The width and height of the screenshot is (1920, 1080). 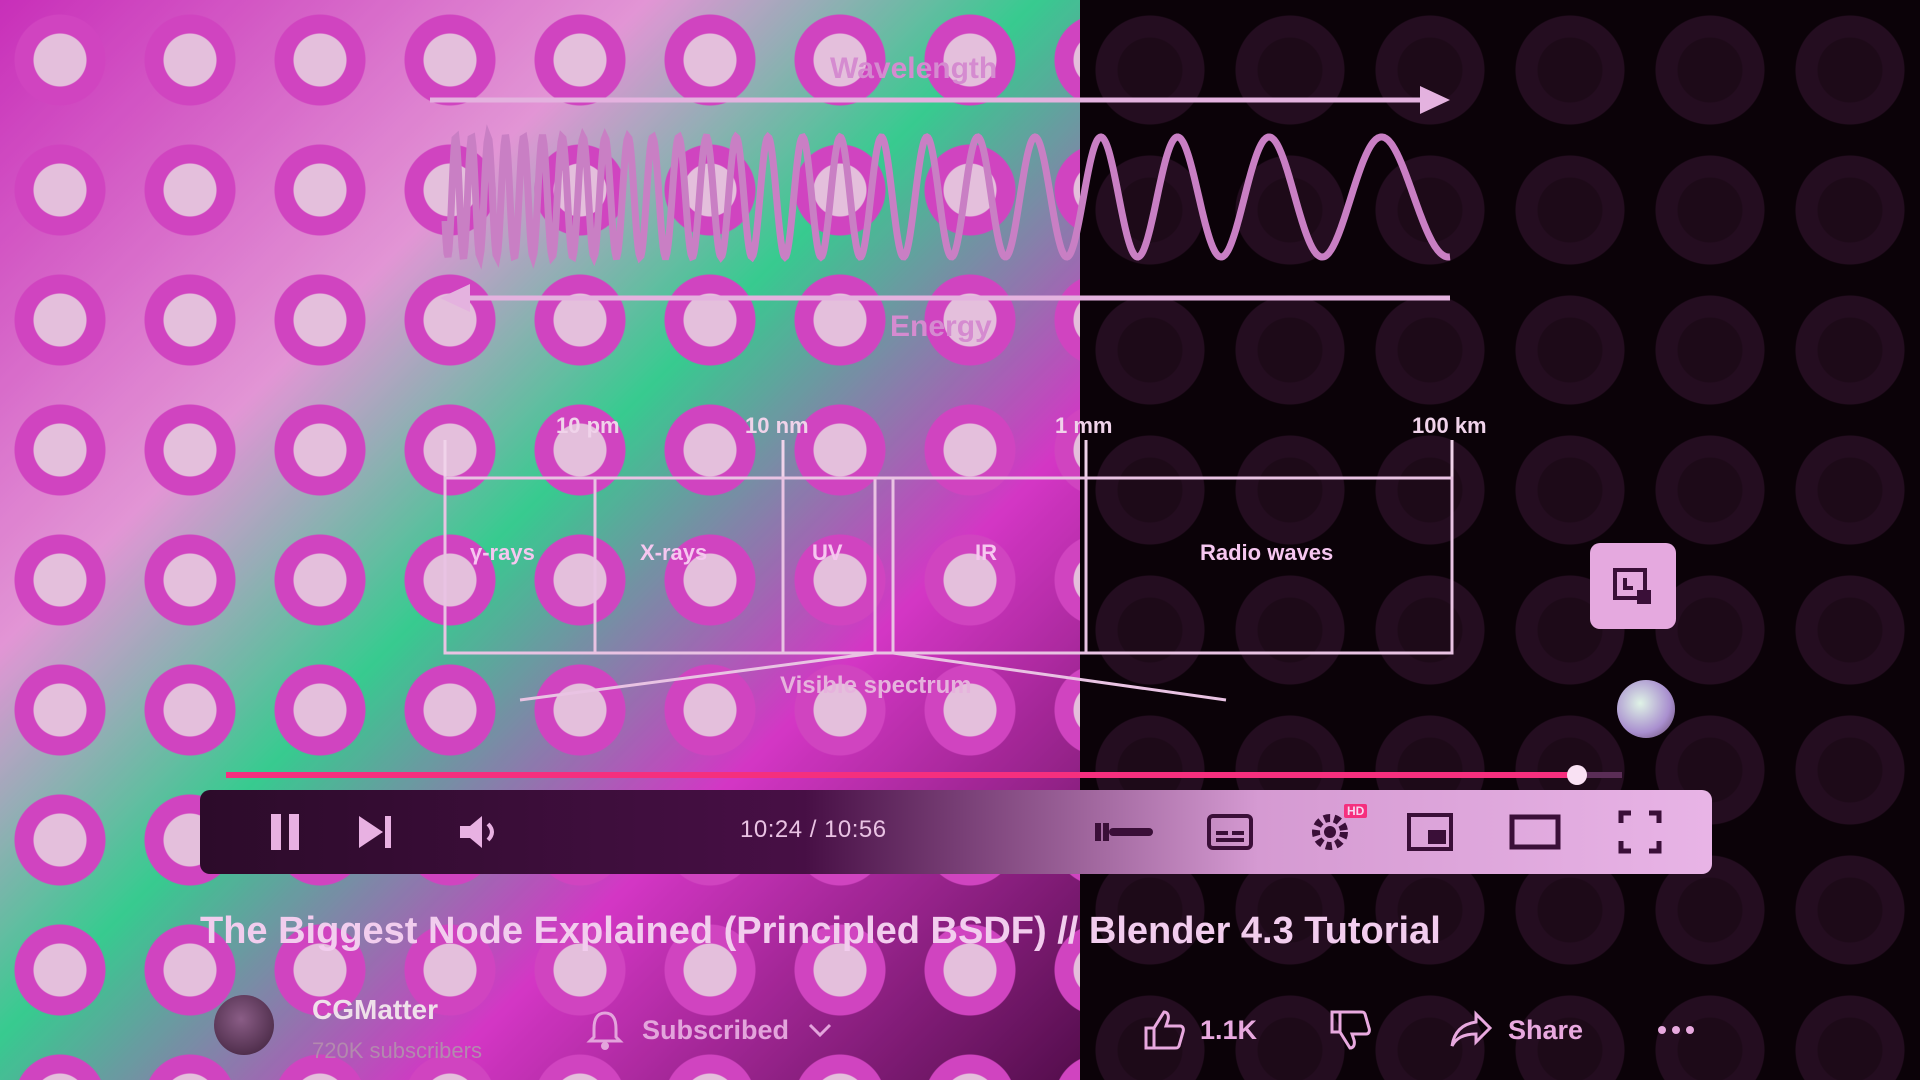 I want to click on wavelength-label: Wavelength, so click(x=914, y=68).